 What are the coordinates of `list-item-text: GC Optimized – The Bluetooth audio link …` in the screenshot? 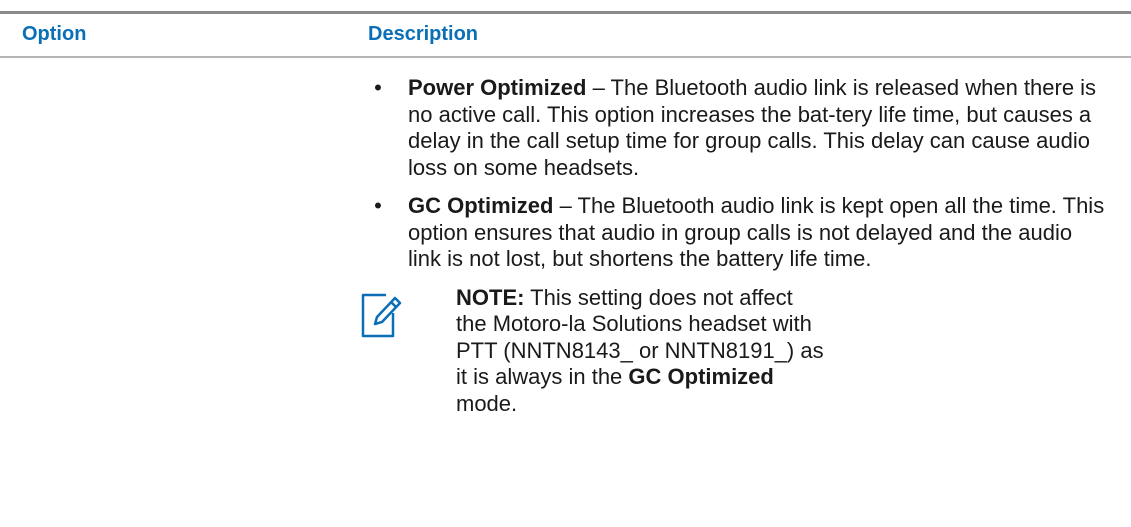 It's located at (758, 233).